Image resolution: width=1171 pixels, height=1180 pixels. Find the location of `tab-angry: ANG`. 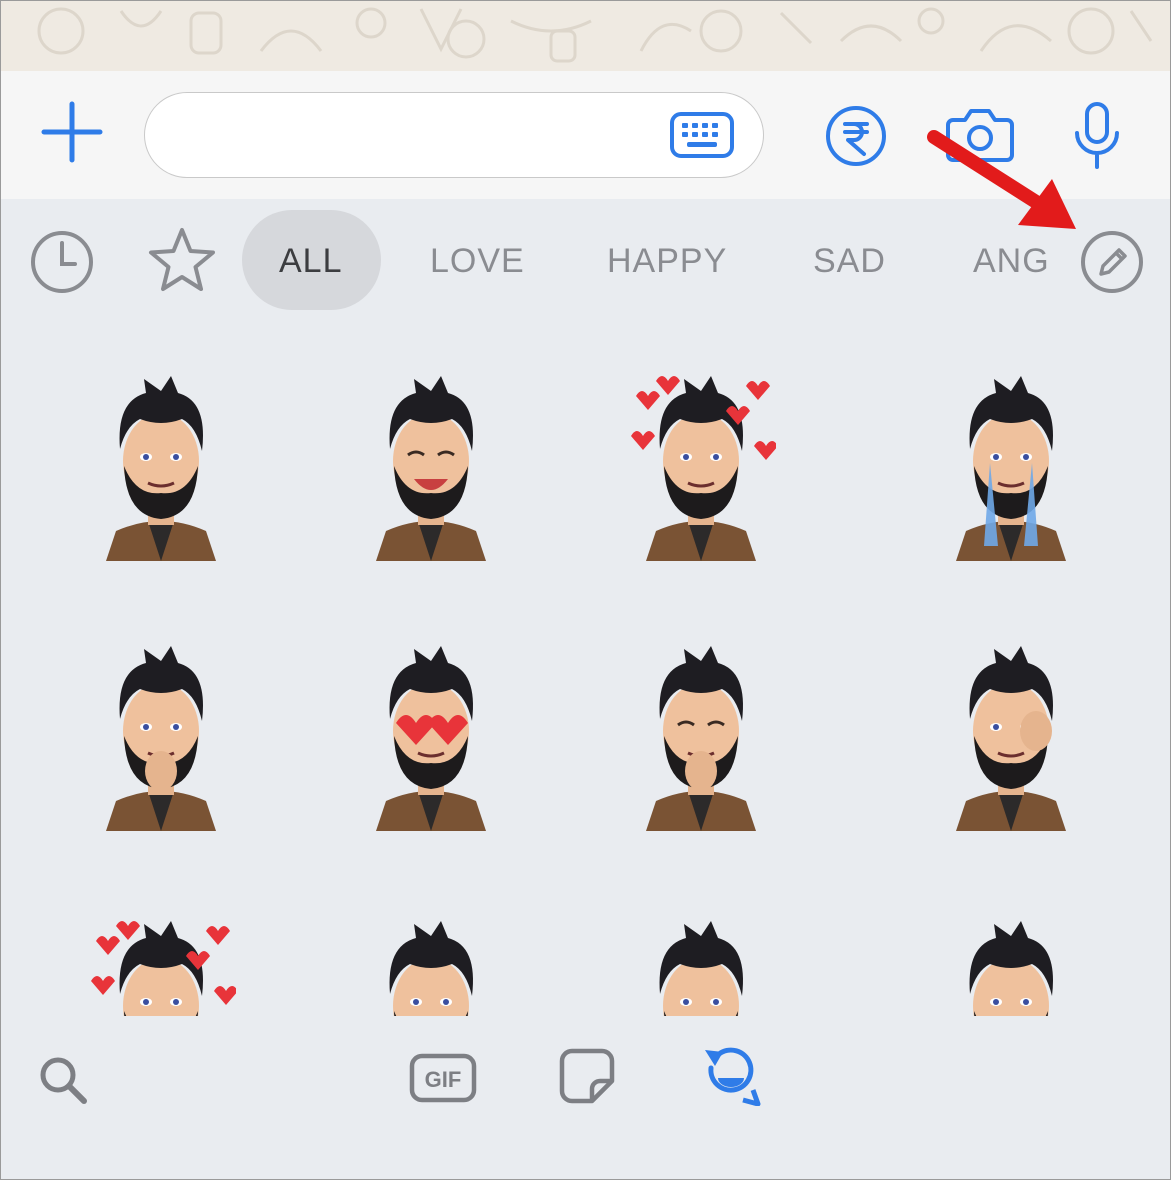

tab-angry: ANG is located at coordinates (1011, 261).